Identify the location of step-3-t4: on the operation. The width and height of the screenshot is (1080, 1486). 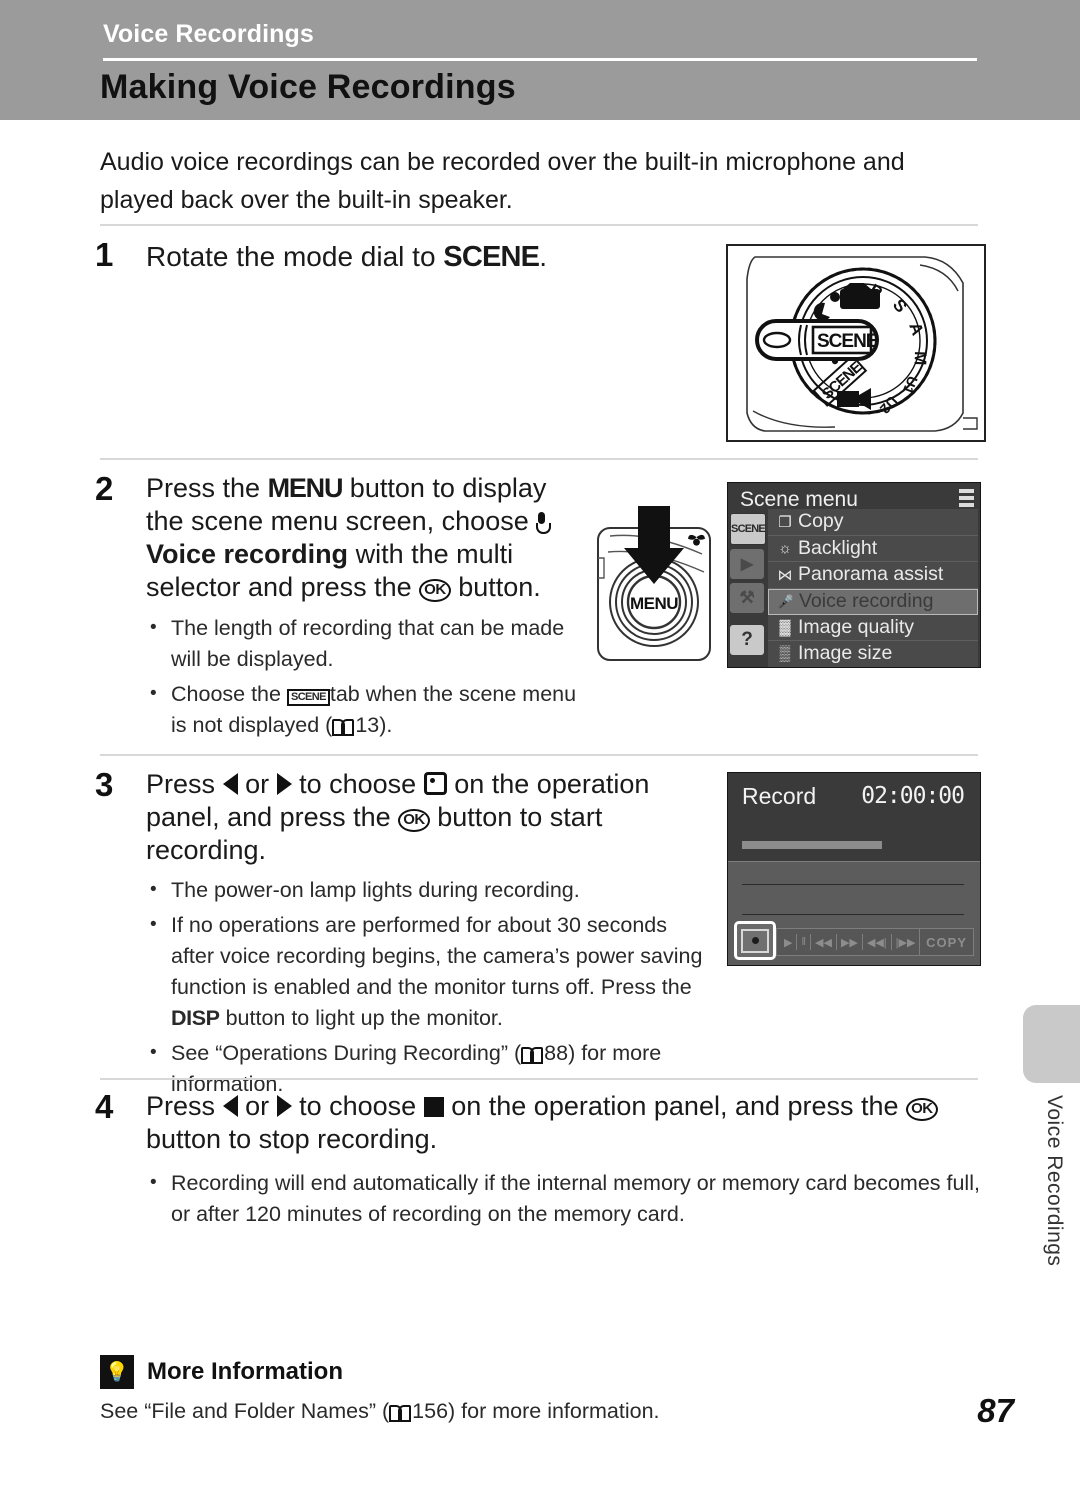
(552, 784).